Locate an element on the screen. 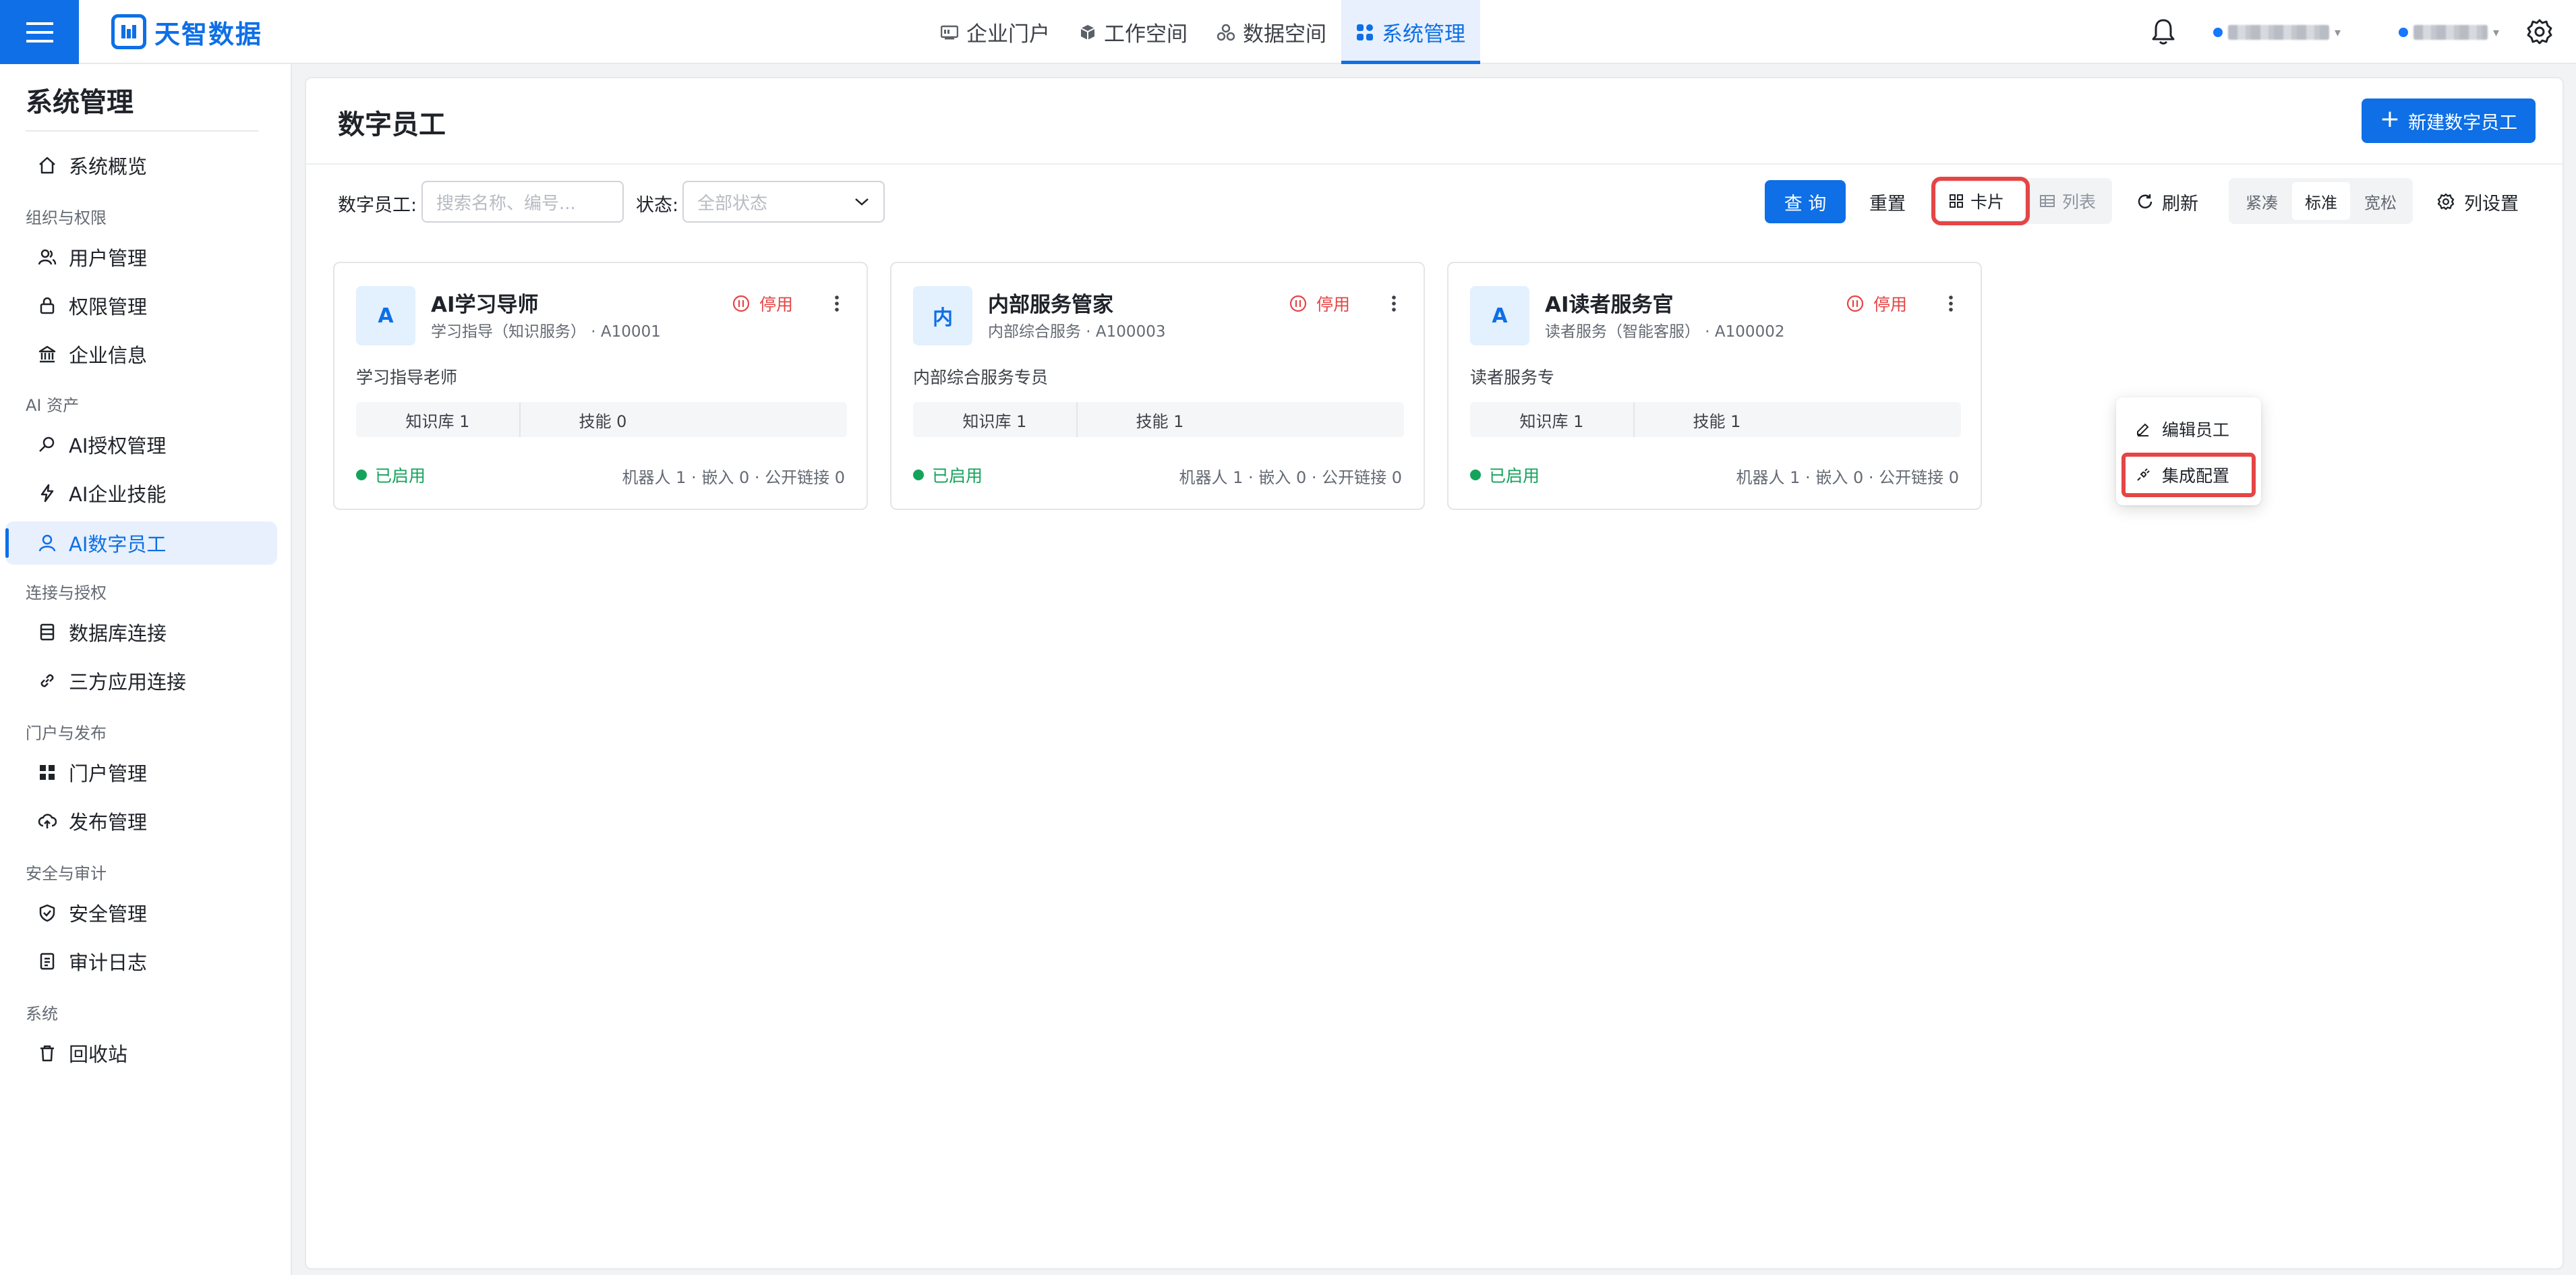 Image resolution: width=2576 pixels, height=1275 pixels. view-toggle: 卡片 列表 is located at coordinates (2022, 201).